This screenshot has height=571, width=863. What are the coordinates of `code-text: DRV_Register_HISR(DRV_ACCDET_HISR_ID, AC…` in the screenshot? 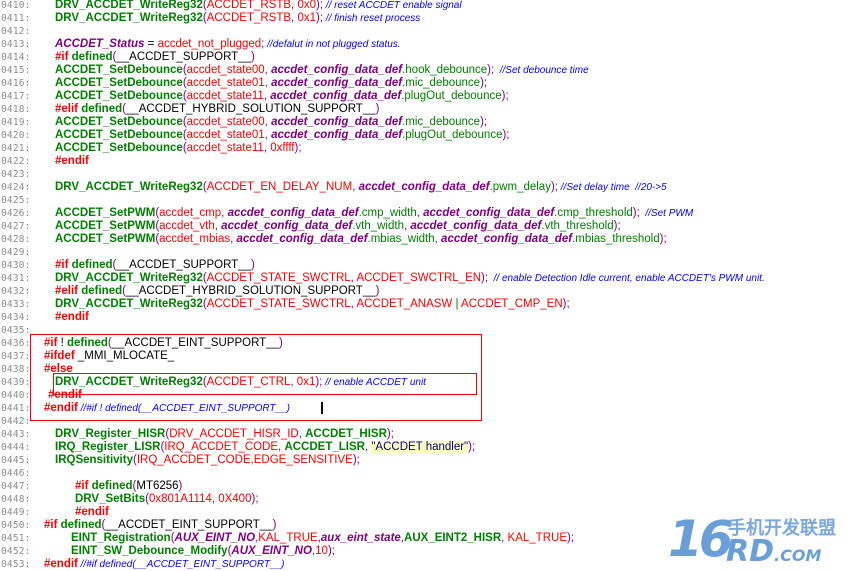 It's located at (224, 434).